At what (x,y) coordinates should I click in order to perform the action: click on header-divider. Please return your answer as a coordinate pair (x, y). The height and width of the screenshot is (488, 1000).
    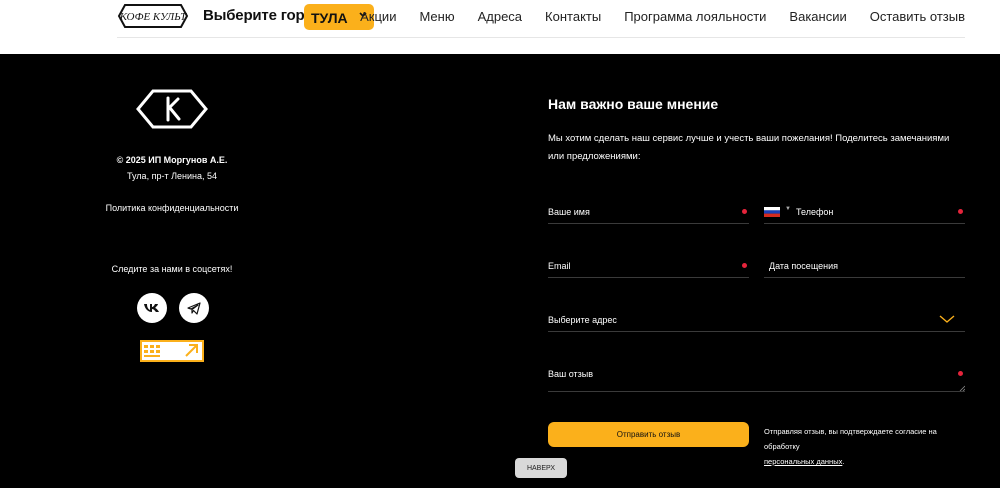
    Looking at the image, I should click on (541, 37).